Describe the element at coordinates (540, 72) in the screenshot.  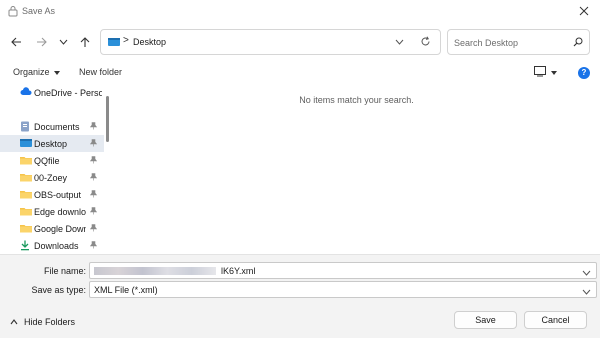
I see `view-icon` at that location.